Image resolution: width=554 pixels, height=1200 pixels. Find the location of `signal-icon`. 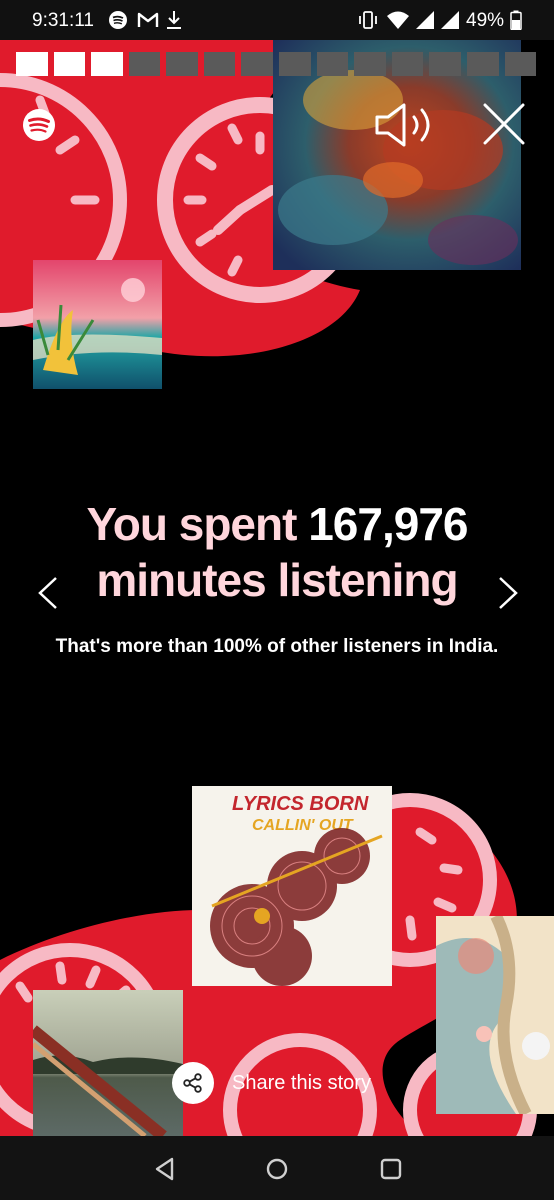

signal-icon is located at coordinates (425, 20).